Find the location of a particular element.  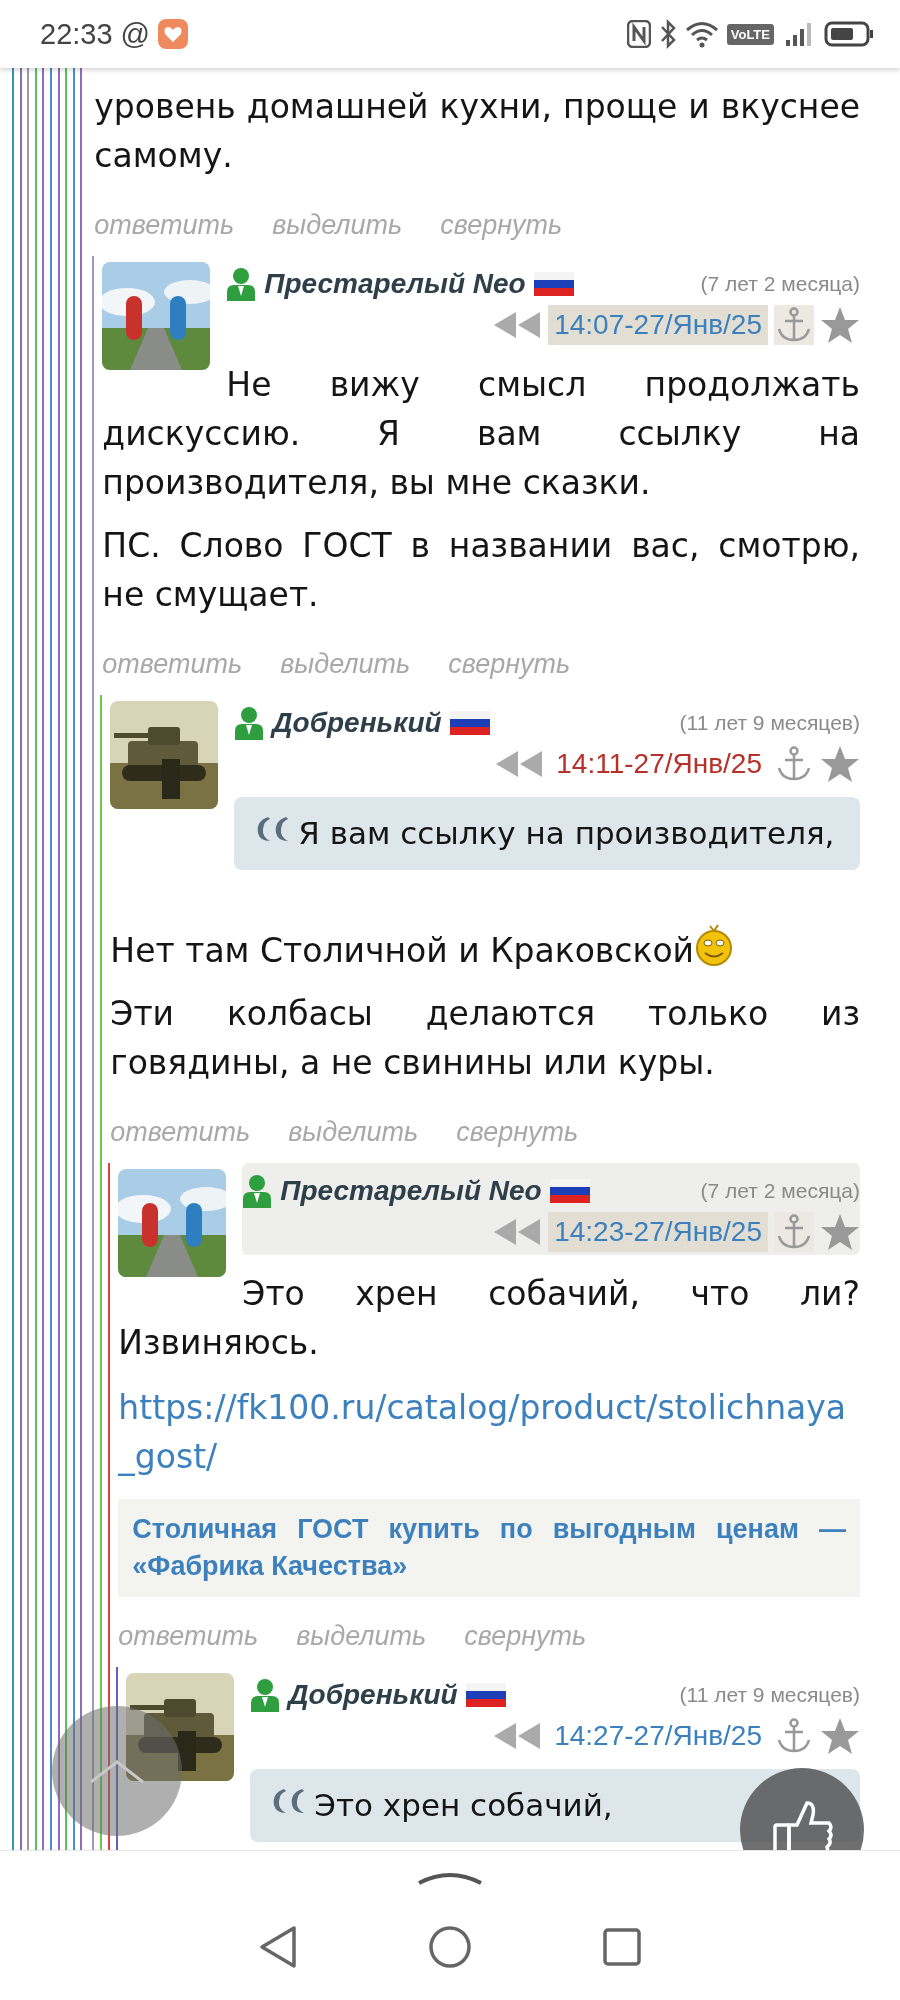

app-notification-icon is located at coordinates (173, 34).